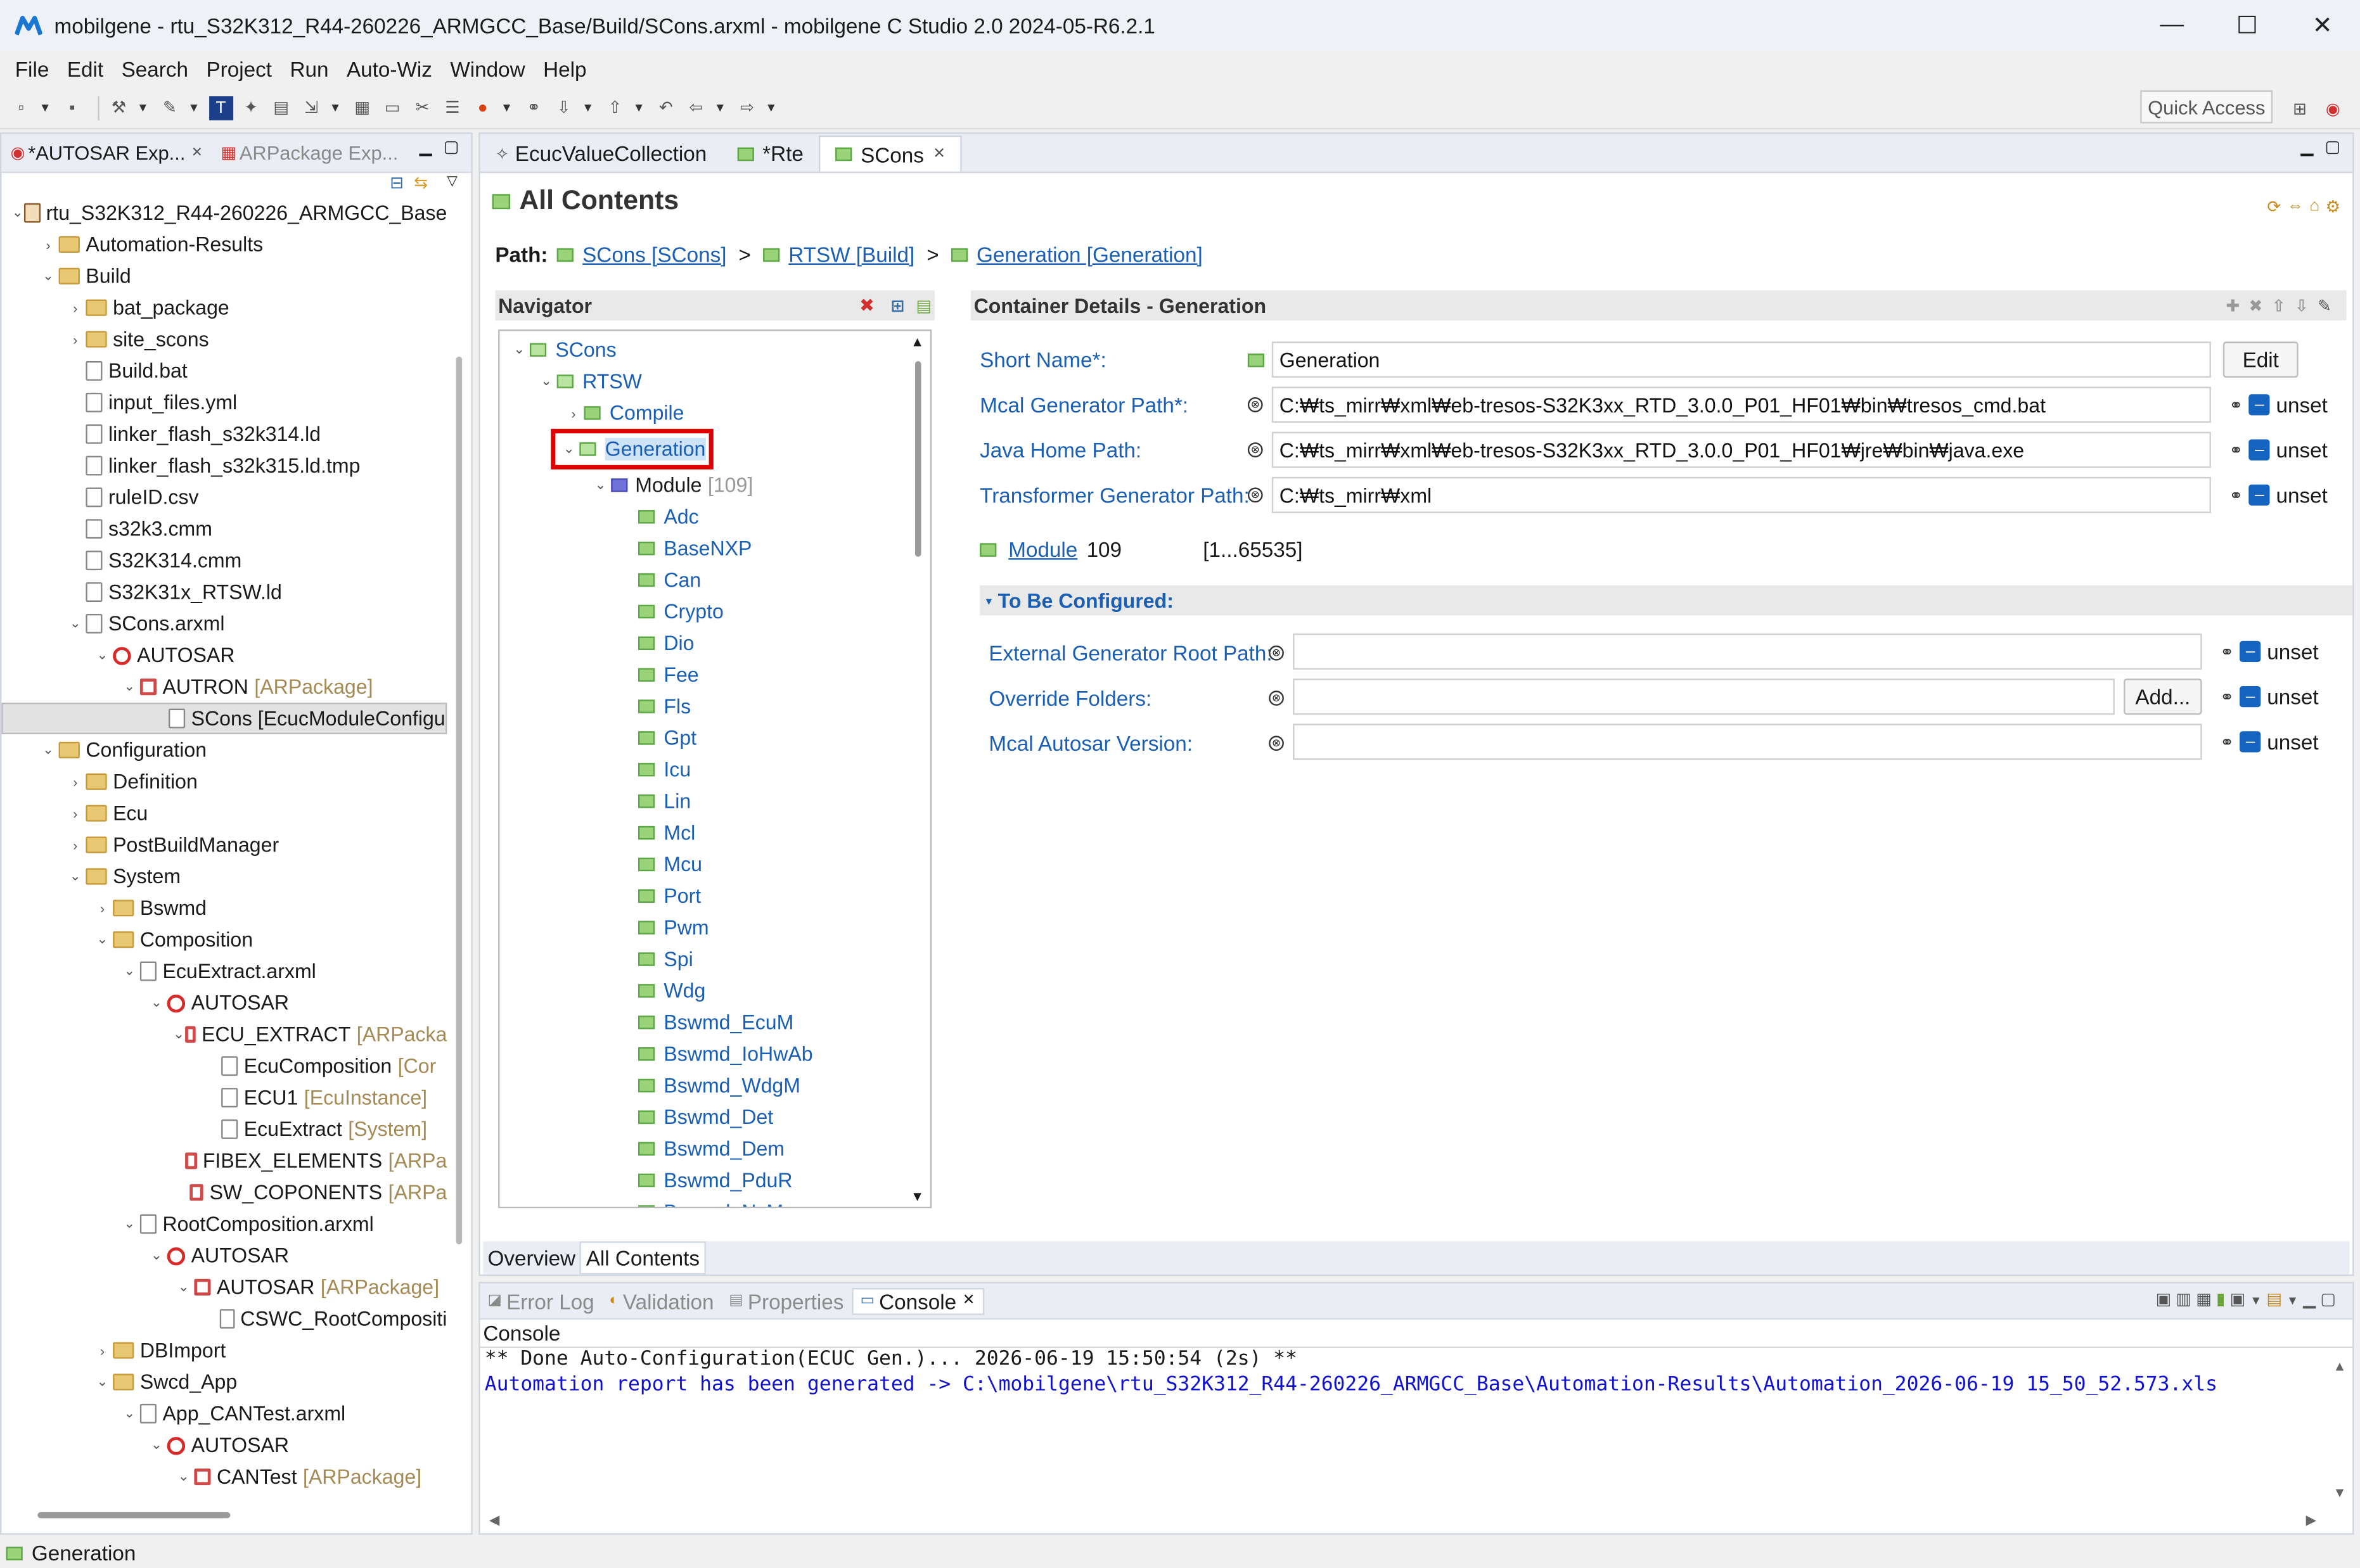  I want to click on mcal-generator-unset: ⚭ – unset, so click(2278, 405).